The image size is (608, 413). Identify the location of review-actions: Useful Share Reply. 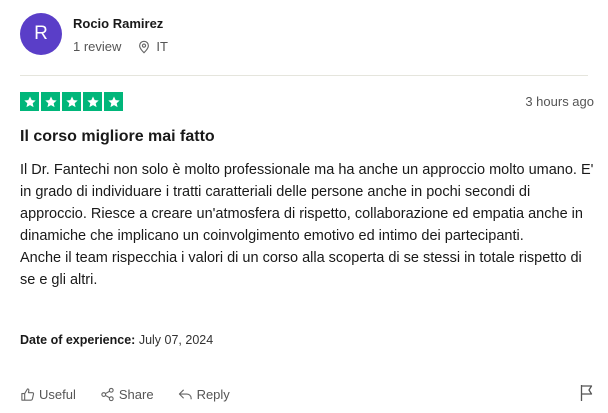
(307, 394).